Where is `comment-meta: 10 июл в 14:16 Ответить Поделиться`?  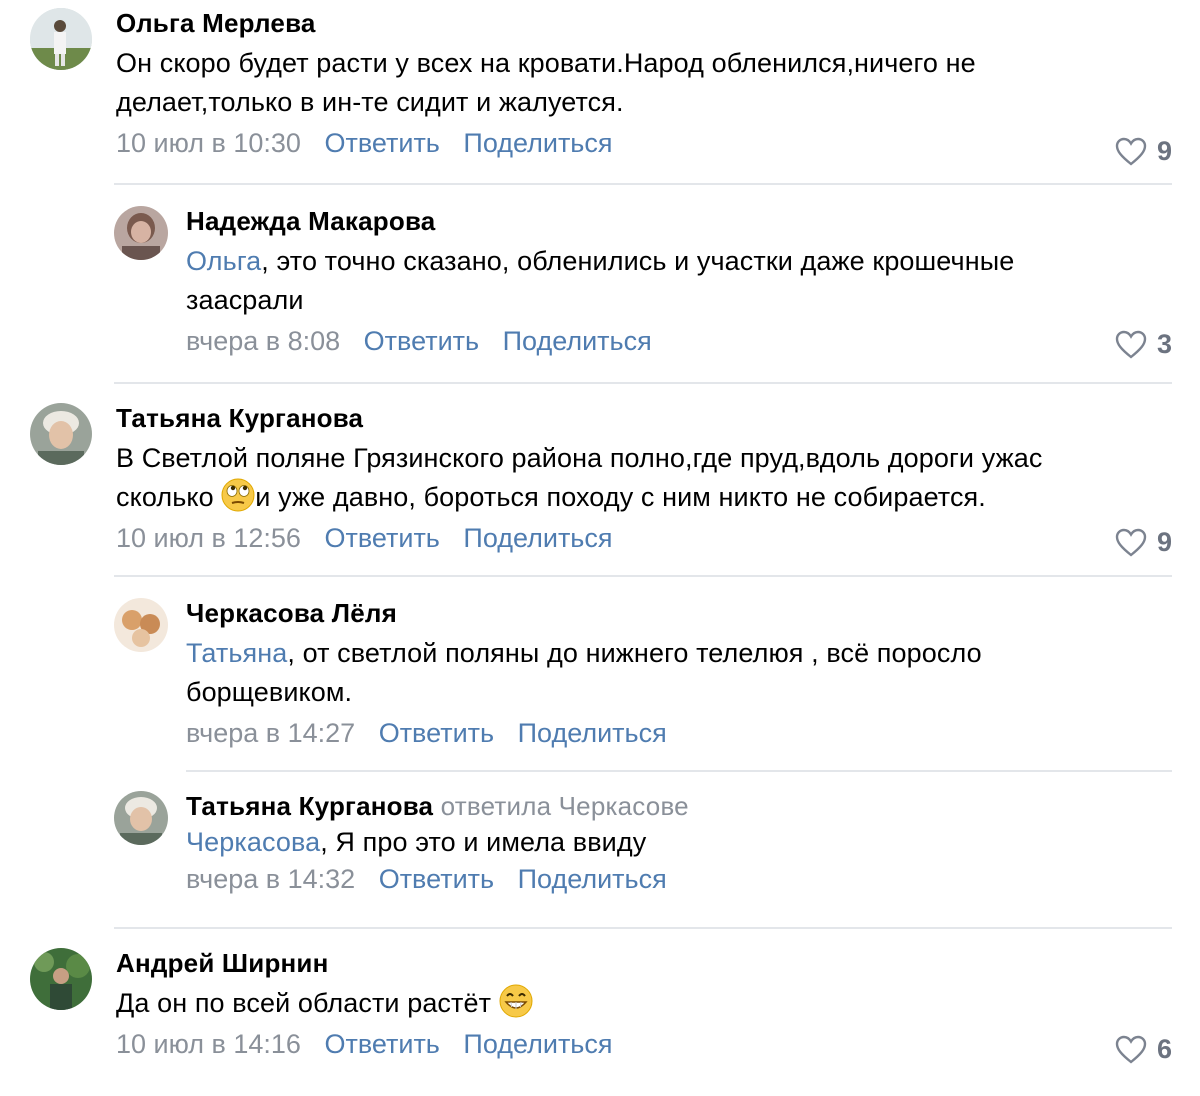
comment-meta: 10 июл в 14:16 Ответить Поделиться is located at coordinates (621, 1044).